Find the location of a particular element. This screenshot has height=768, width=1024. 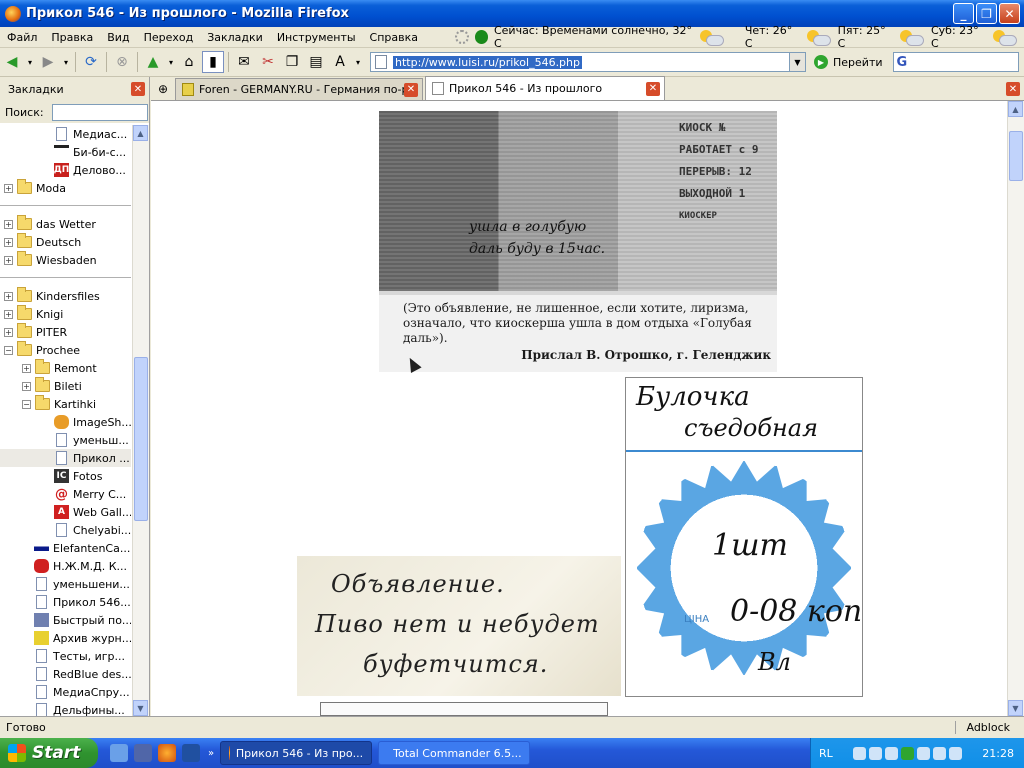

tray-back-icon is located at coordinates (860, 753).